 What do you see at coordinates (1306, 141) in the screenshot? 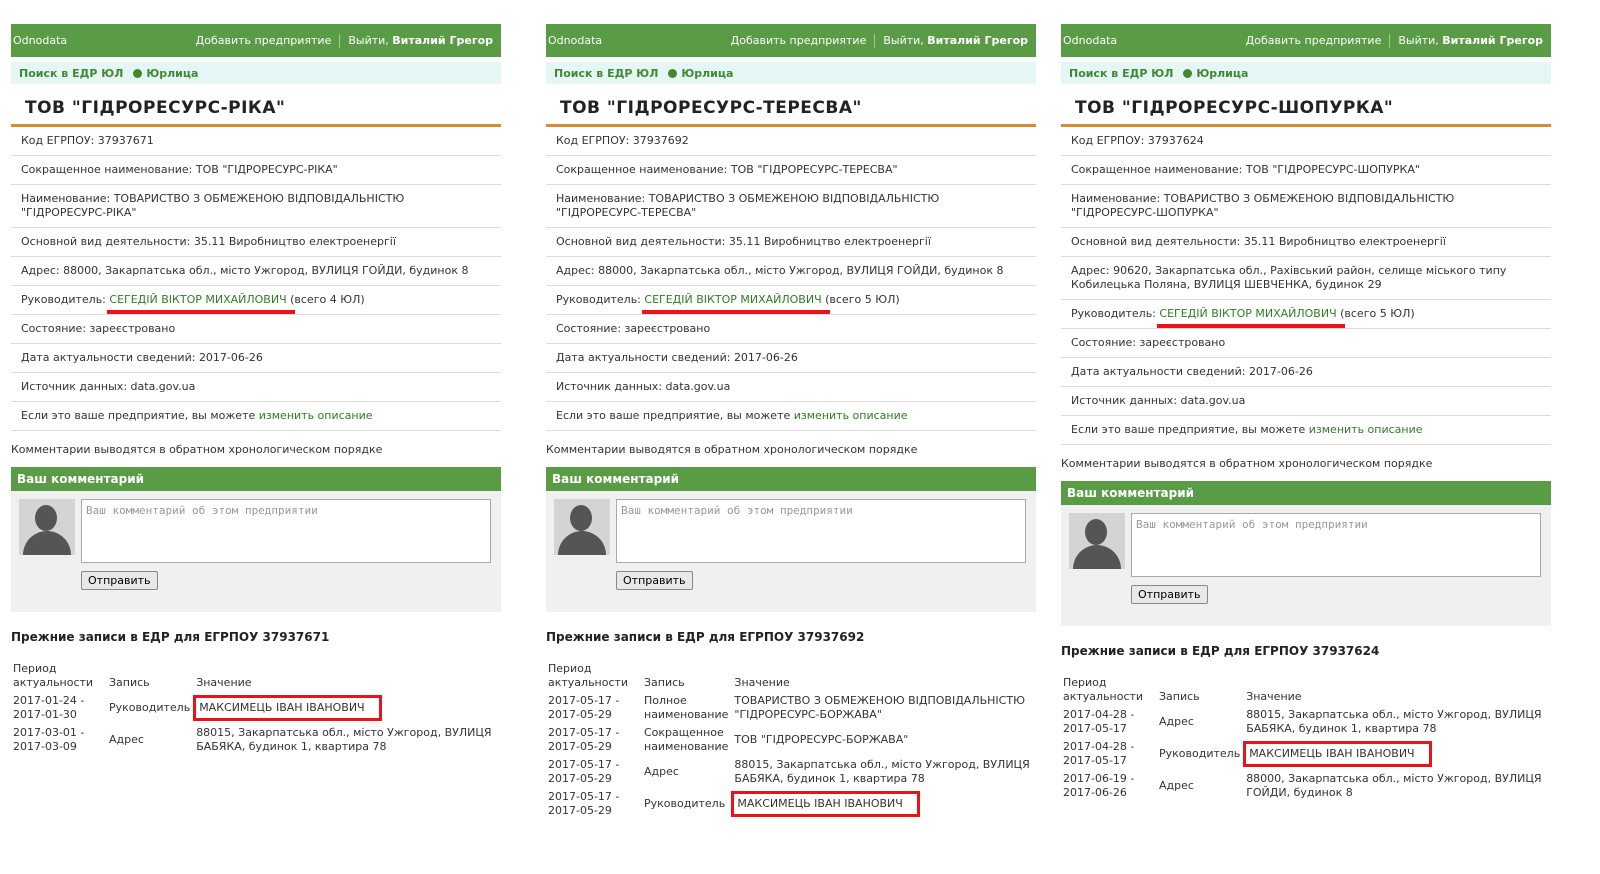
I see `info-code: Код ЕГРПОУ: 37937624` at bounding box center [1306, 141].